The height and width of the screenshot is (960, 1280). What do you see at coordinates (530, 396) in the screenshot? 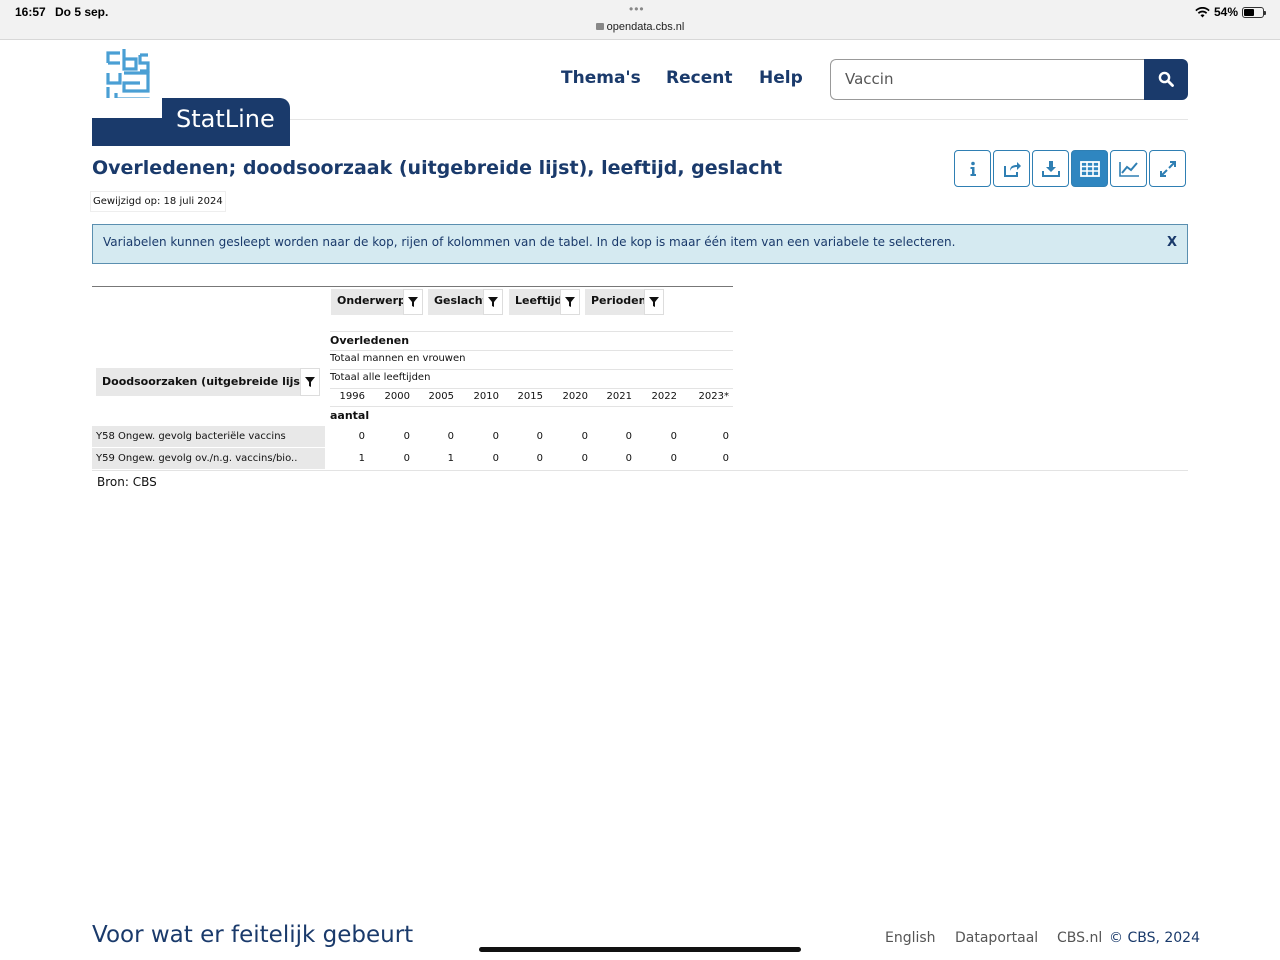
I see `year-header: 2015` at bounding box center [530, 396].